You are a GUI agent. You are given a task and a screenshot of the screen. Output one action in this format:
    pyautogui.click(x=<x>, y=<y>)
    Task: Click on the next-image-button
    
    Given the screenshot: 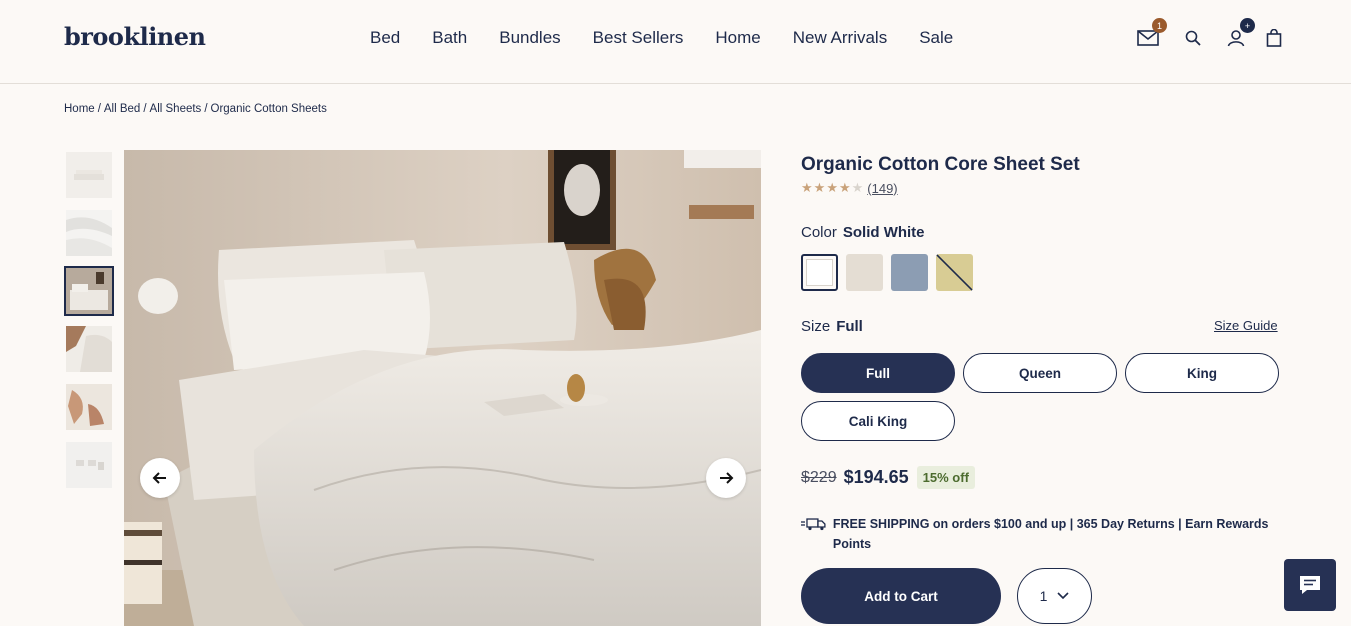 What is the action you would take?
    pyautogui.click(x=726, y=478)
    